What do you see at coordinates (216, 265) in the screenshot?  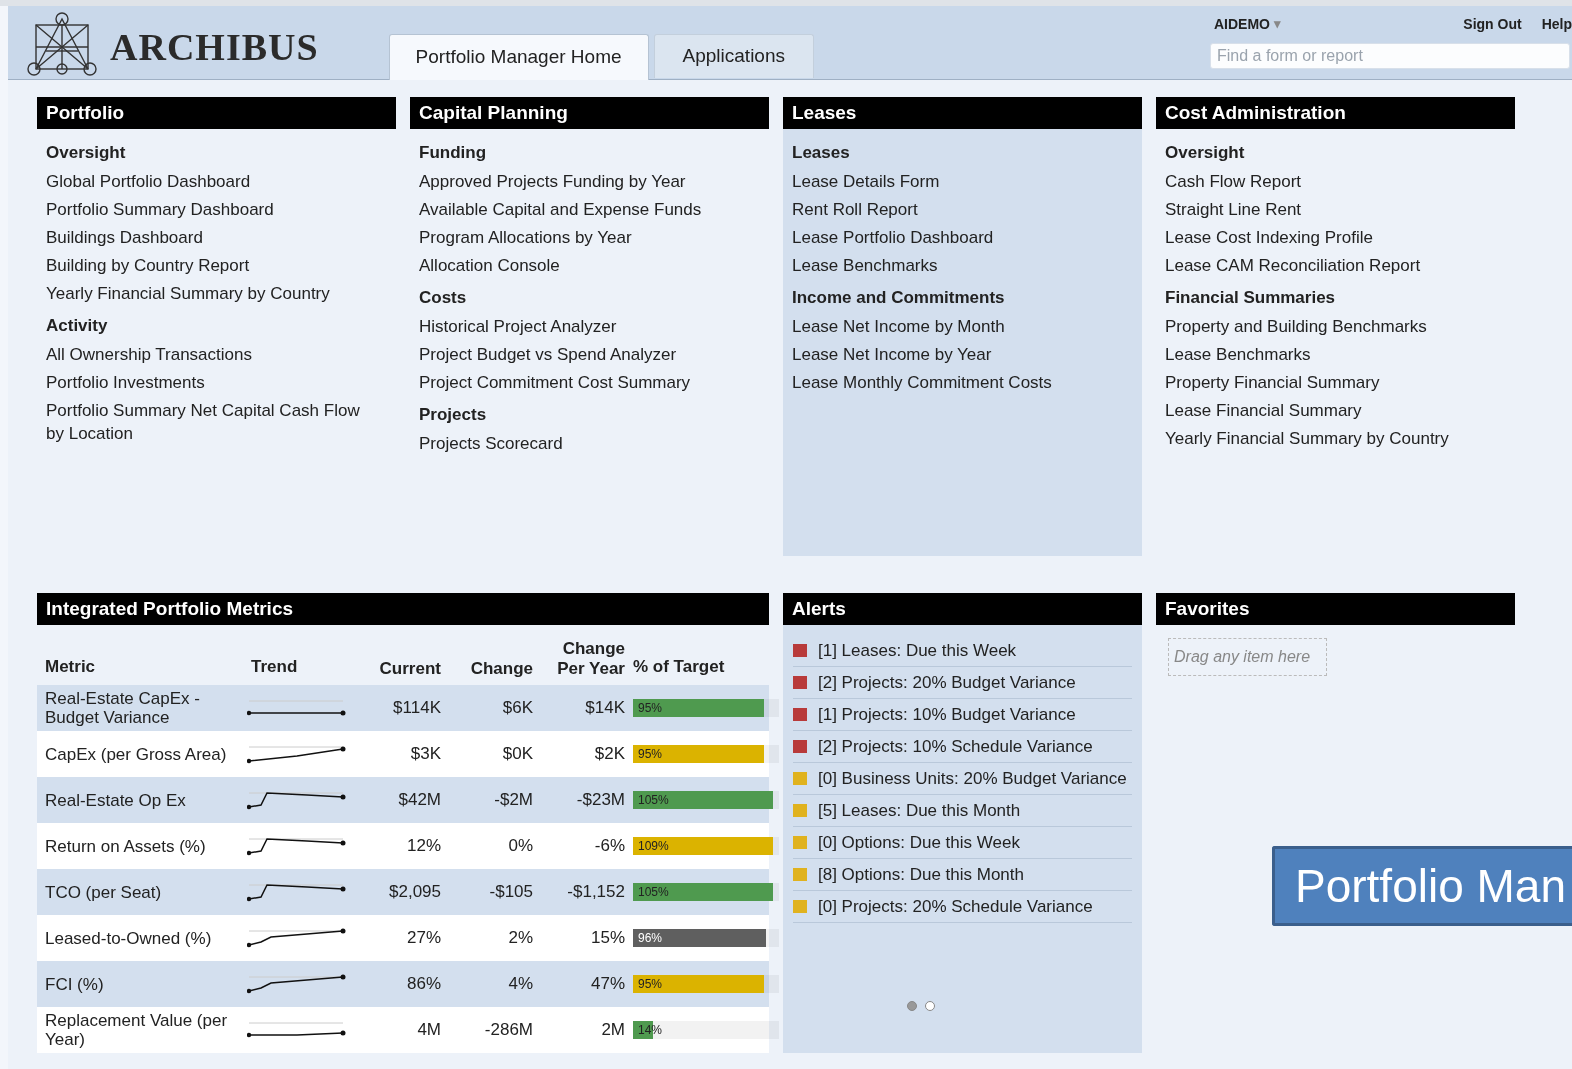 I see `menu-link: Building by Country Report` at bounding box center [216, 265].